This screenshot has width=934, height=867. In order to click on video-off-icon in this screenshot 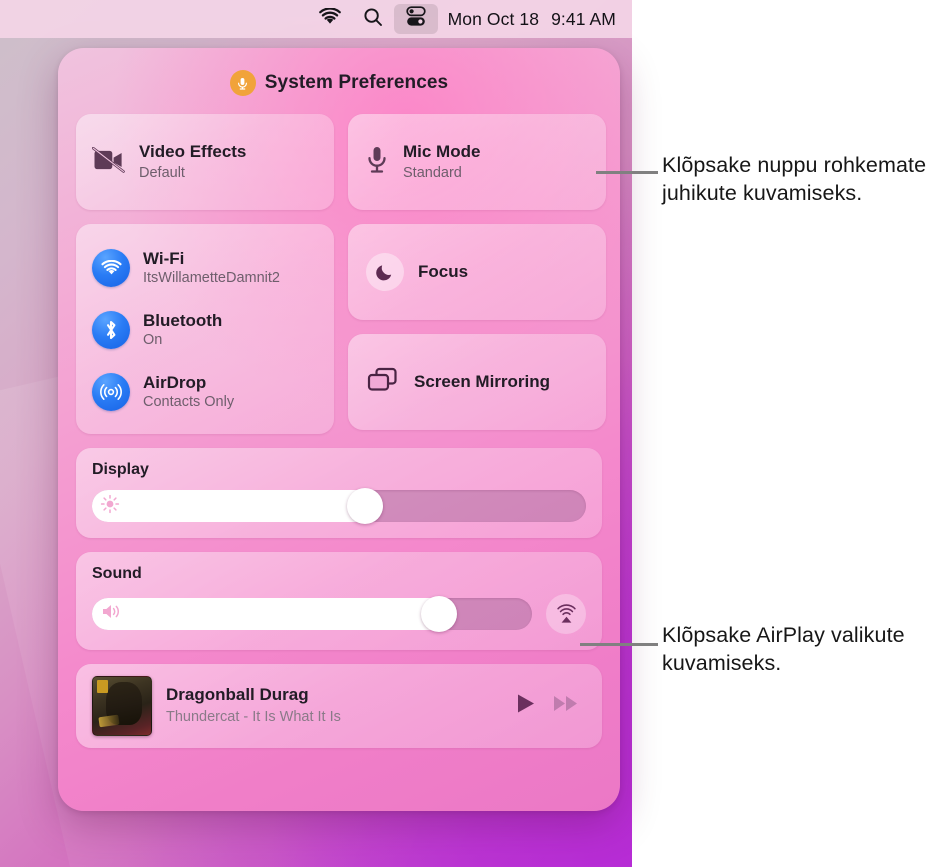, I will do `click(108, 162)`.